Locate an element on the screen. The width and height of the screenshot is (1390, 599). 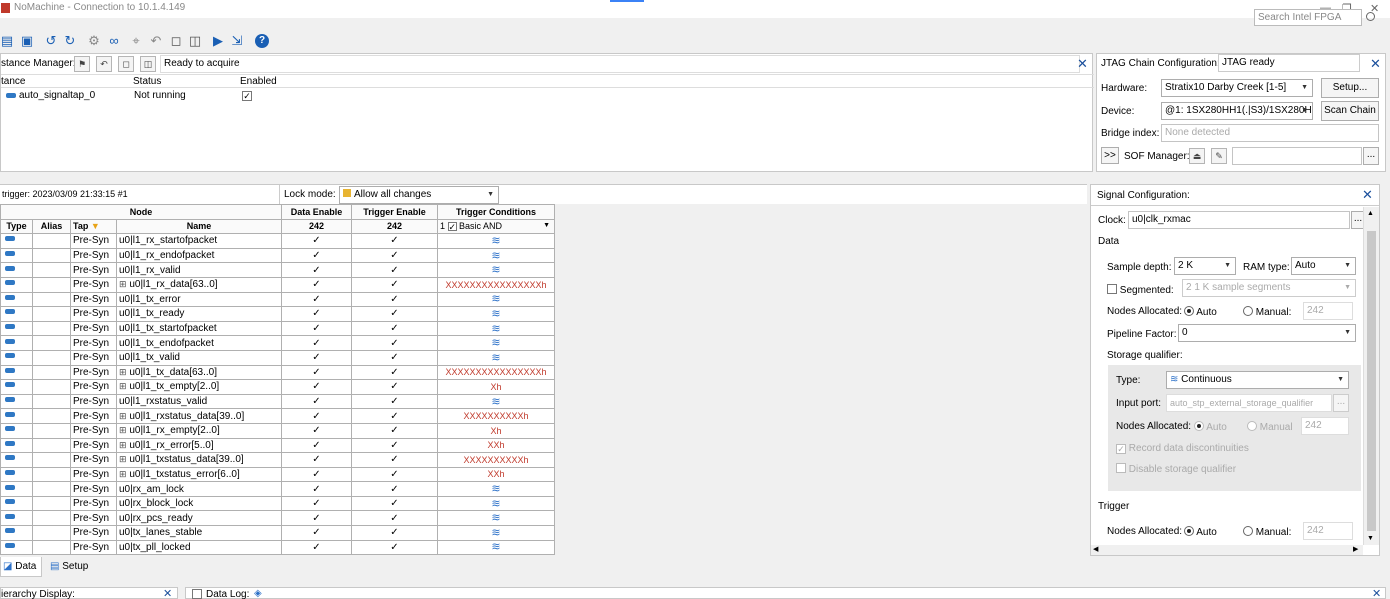
tab-setup: ▤ Setup is located at coordinates (74, 567).